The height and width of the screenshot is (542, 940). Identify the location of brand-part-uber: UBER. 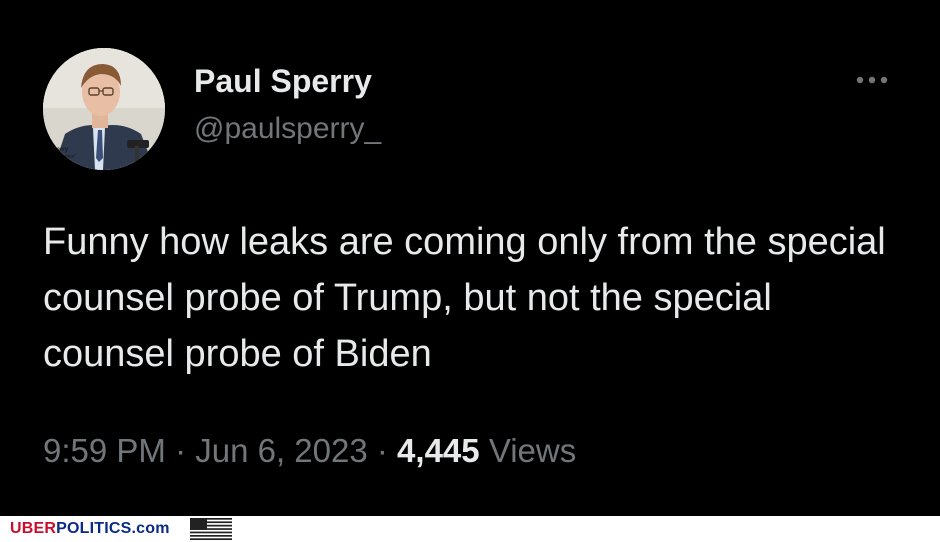
(33, 528).